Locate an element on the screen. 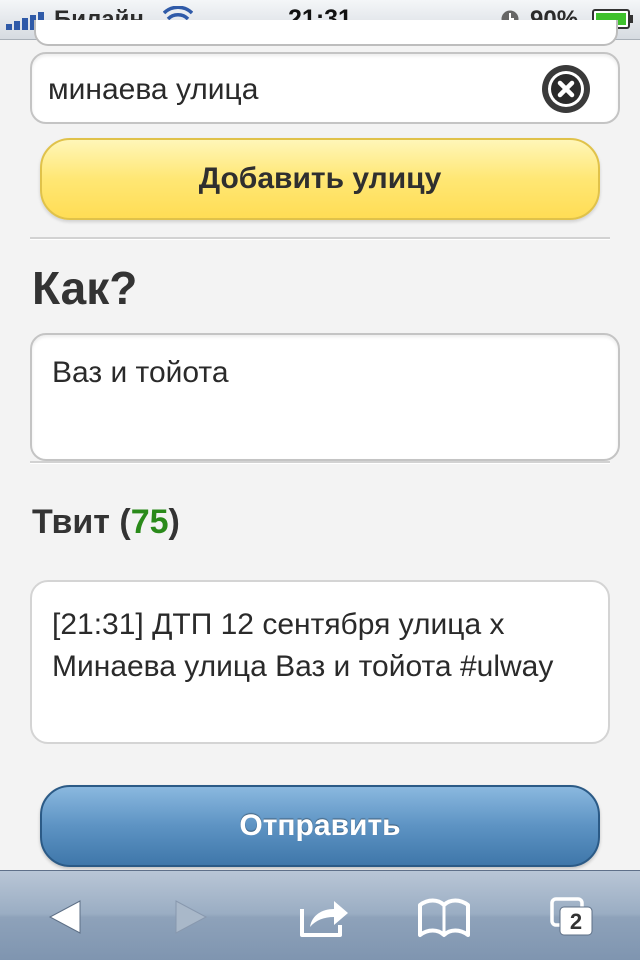  street-input: минаева улица is located at coordinates (325, 88).